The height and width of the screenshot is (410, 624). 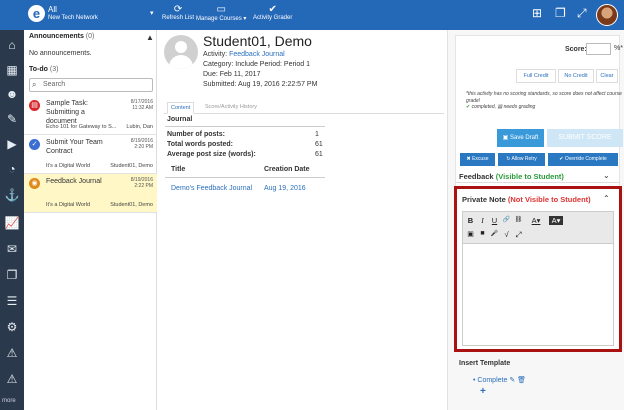 I want to click on journal-icon: ◉, so click(x=34, y=183).